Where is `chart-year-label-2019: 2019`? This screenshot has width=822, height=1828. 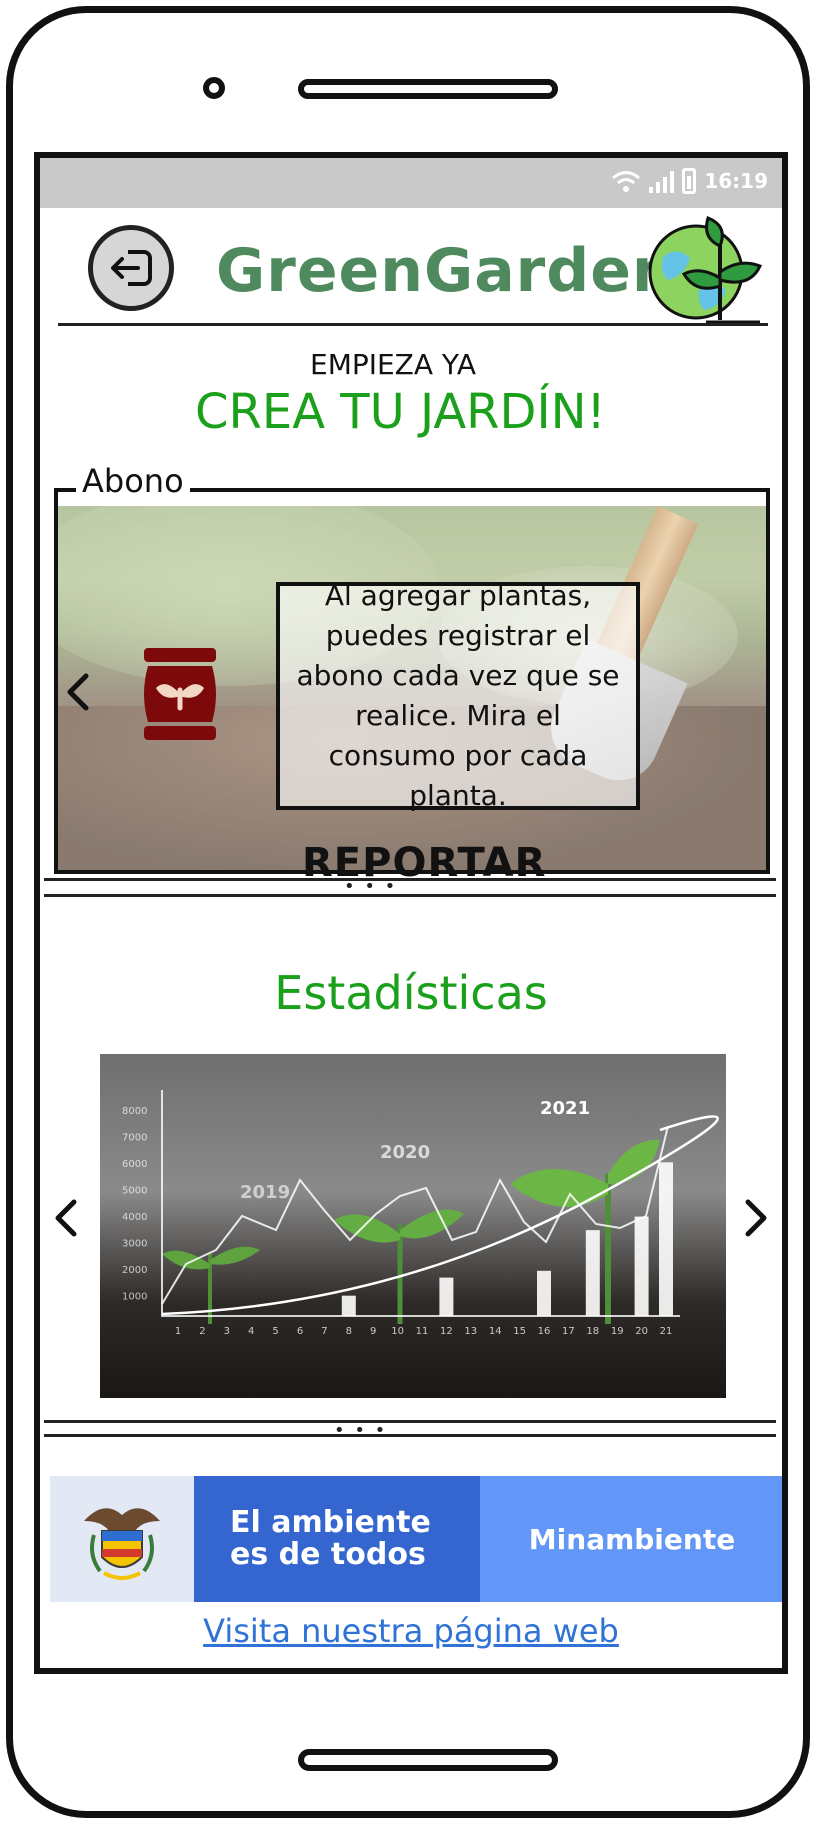
chart-year-label-2019: 2019 is located at coordinates (265, 1192).